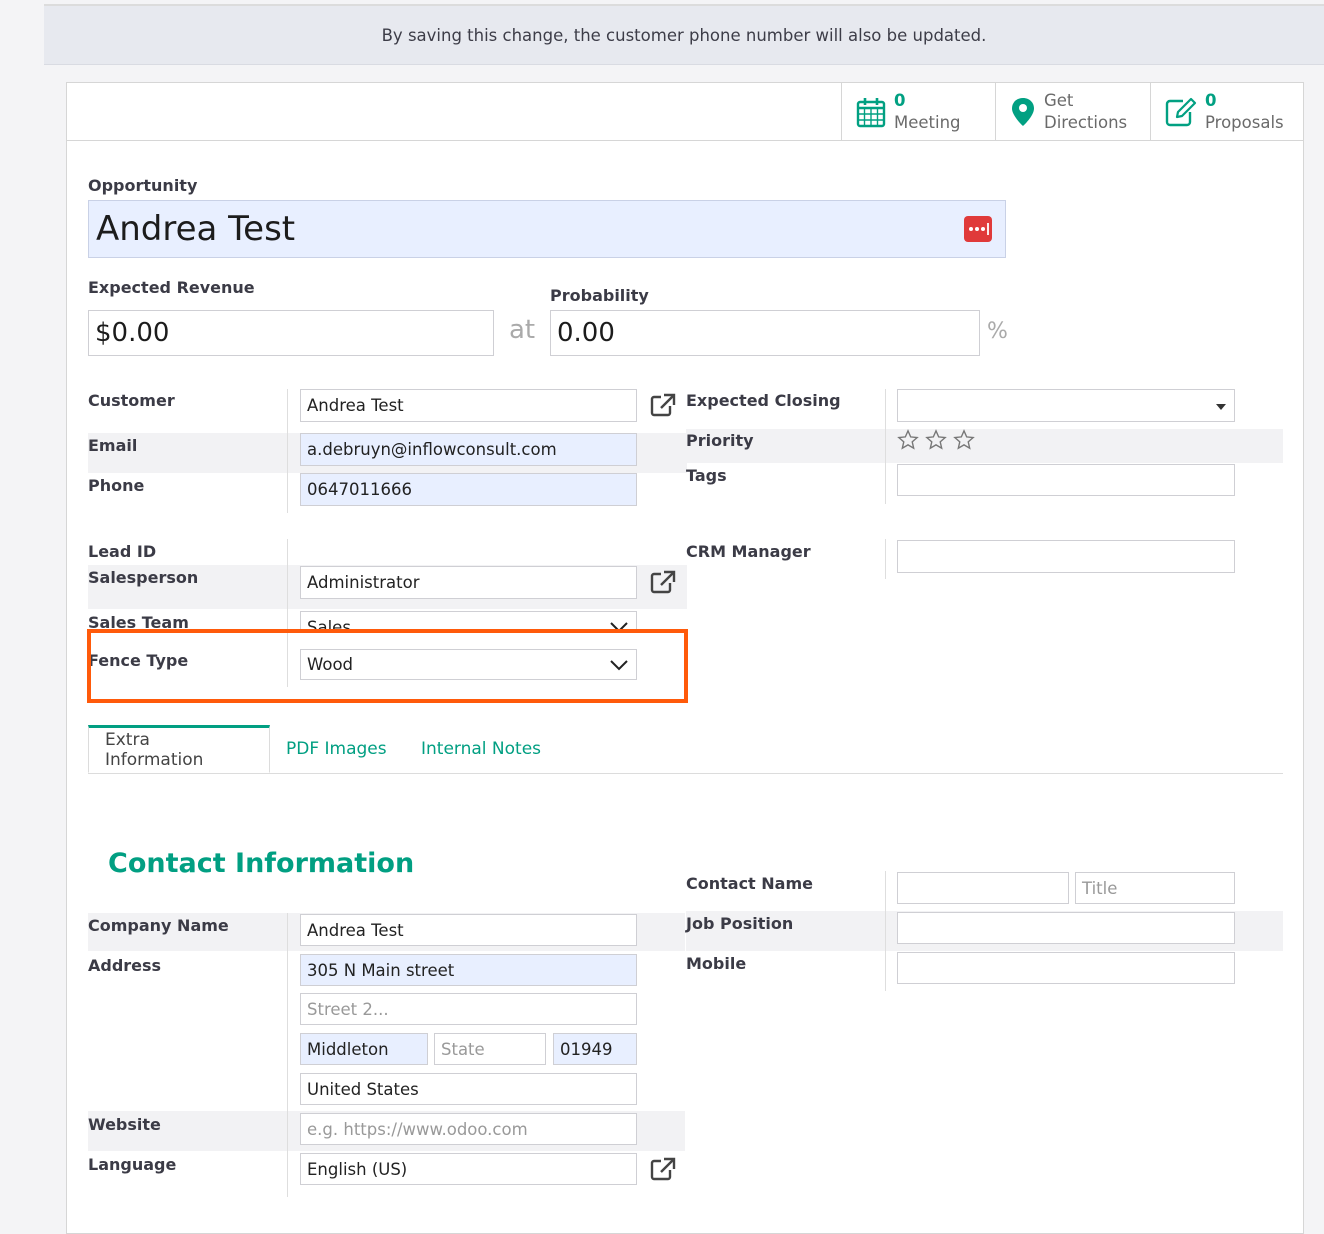 Image resolution: width=1324 pixels, height=1234 pixels. I want to click on contact-name-label: Contact Name, so click(749, 883).